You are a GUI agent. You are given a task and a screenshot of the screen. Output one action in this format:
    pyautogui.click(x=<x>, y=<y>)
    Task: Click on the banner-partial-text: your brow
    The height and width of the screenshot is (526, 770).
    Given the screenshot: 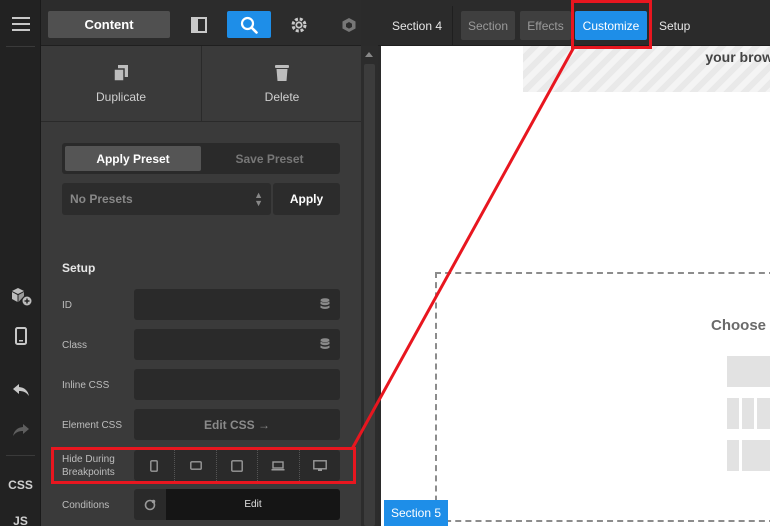 What is the action you would take?
    pyautogui.click(x=737, y=57)
    